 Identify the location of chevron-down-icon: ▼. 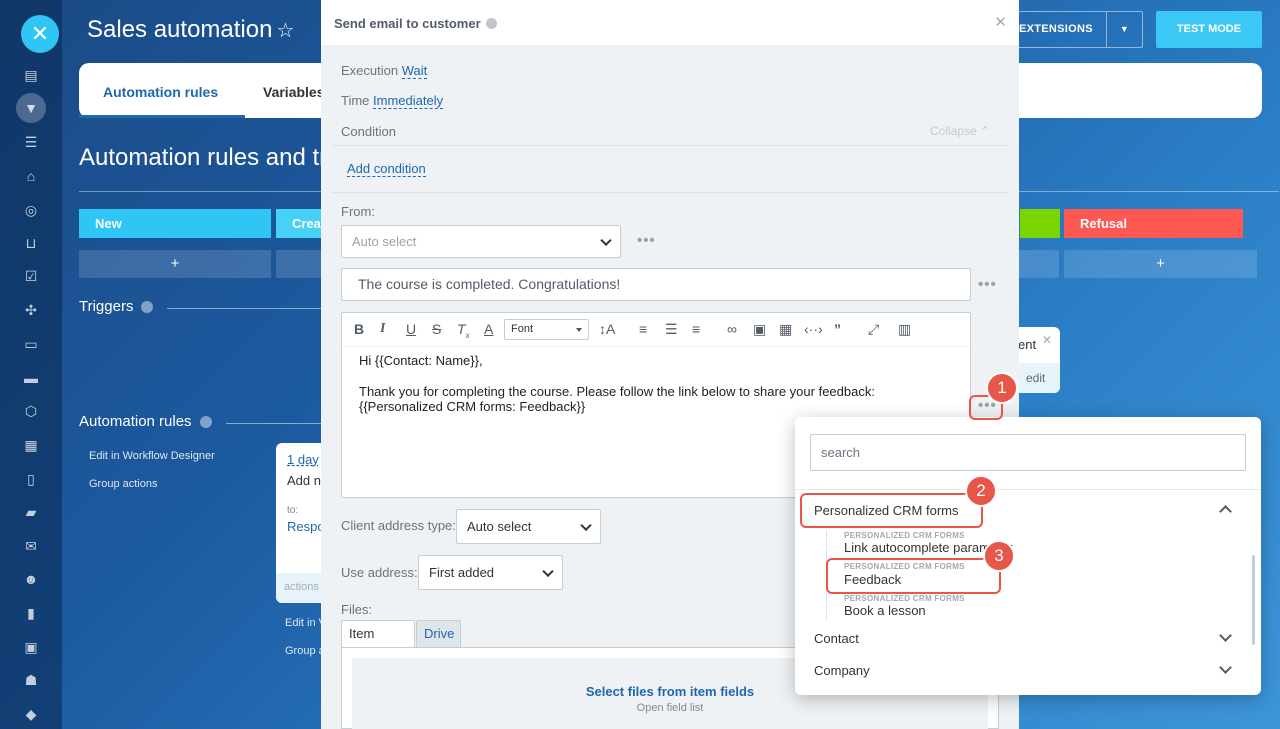
(1124, 29).